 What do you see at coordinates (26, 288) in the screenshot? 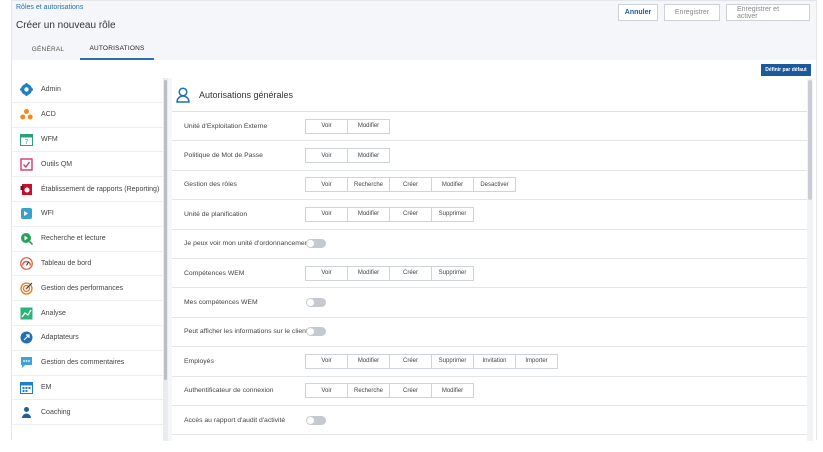
I see `target-icon` at bounding box center [26, 288].